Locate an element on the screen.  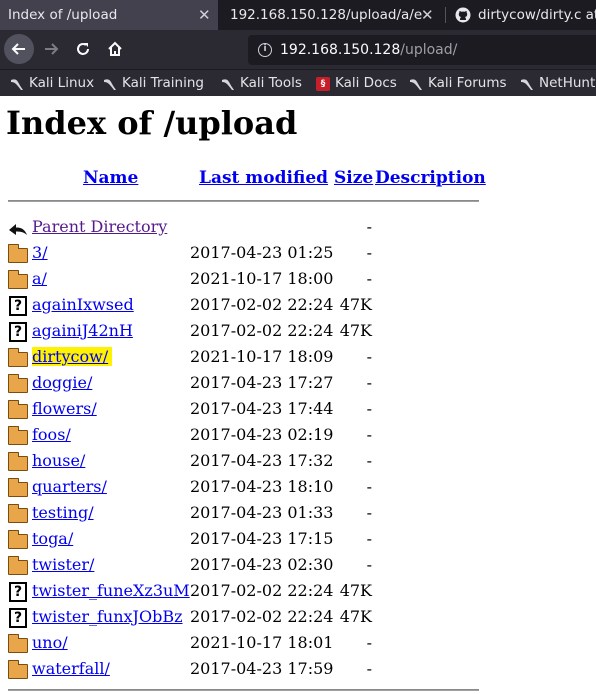
folder-link: uno/ is located at coordinates (50, 642).